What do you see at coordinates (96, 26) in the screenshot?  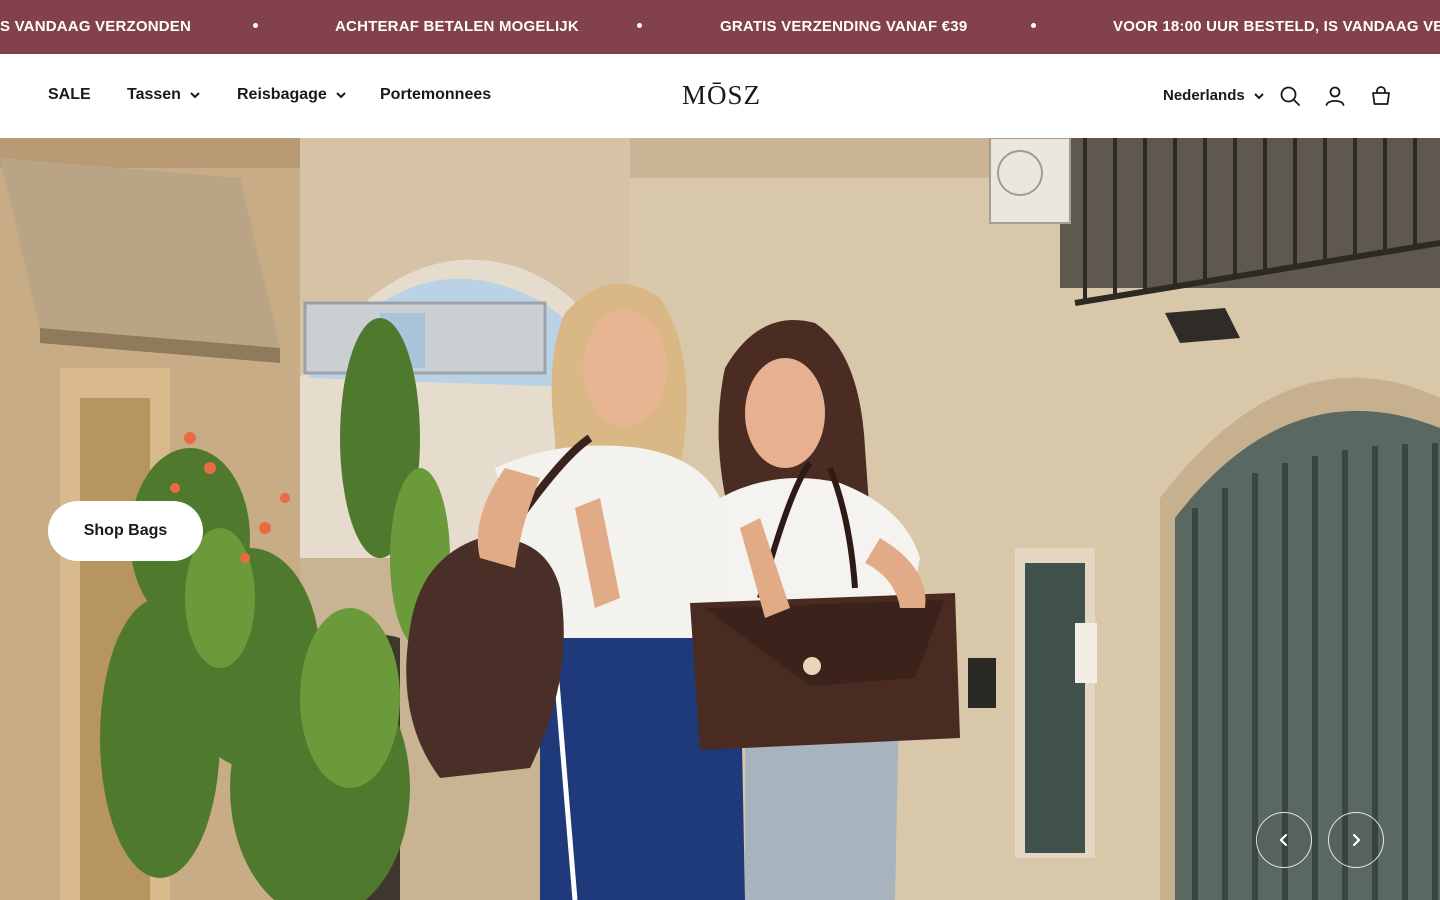 I see `announcement-message: S VANDAAG VERZONDEN` at bounding box center [96, 26].